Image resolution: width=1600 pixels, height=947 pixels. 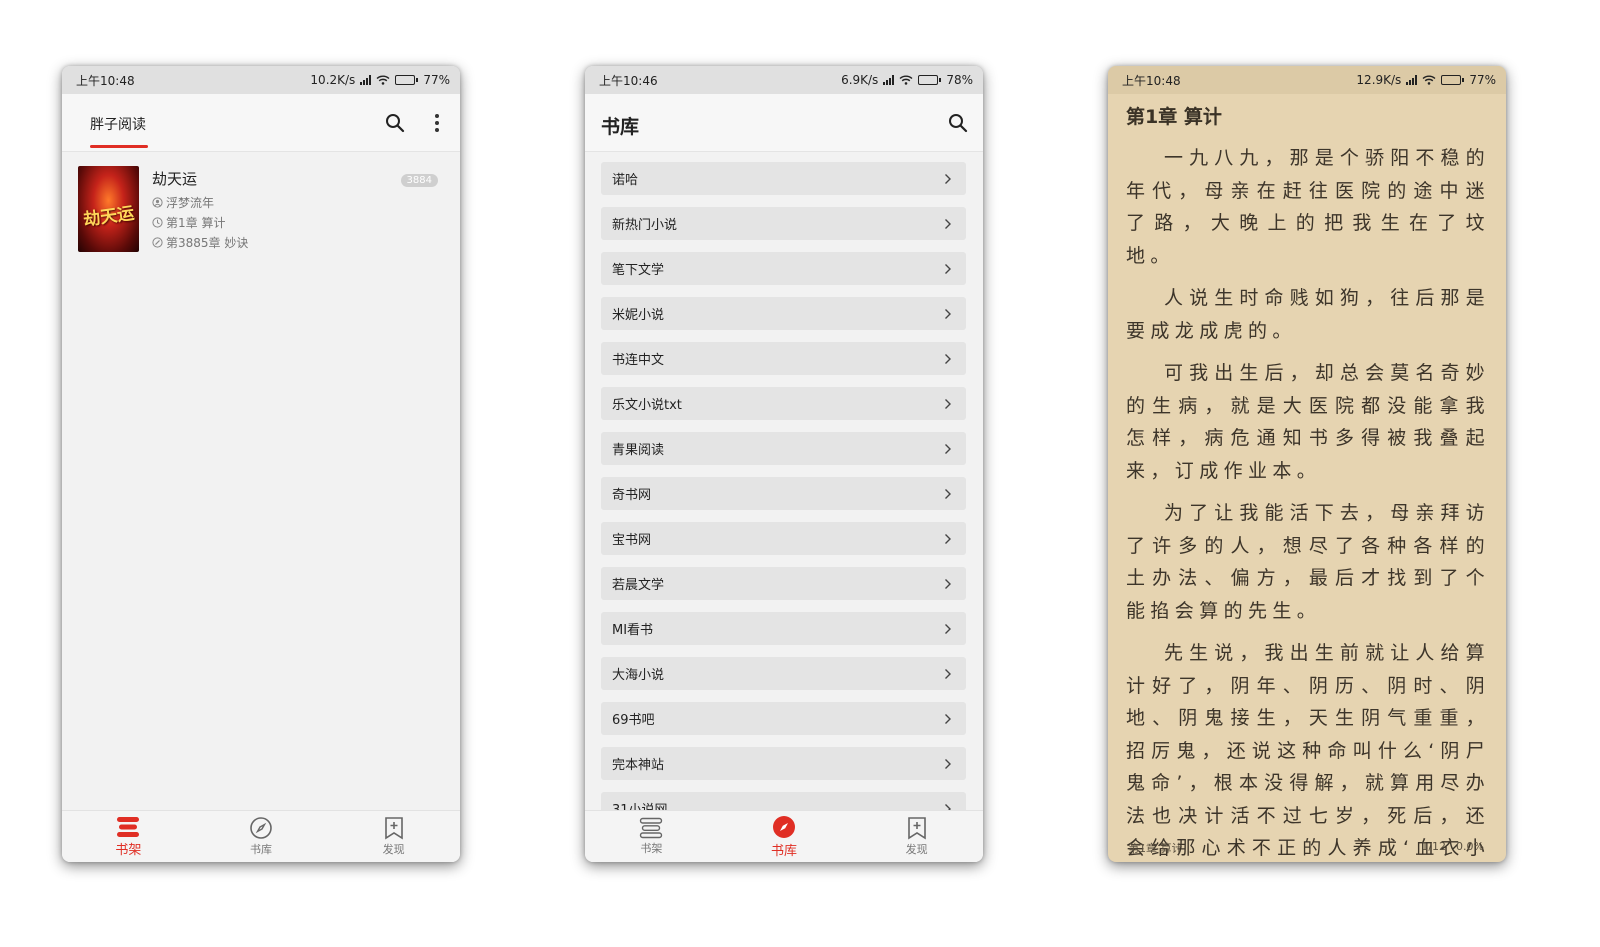 What do you see at coordinates (638, 360) in the screenshot?
I see `source-name: 书连中文` at bounding box center [638, 360].